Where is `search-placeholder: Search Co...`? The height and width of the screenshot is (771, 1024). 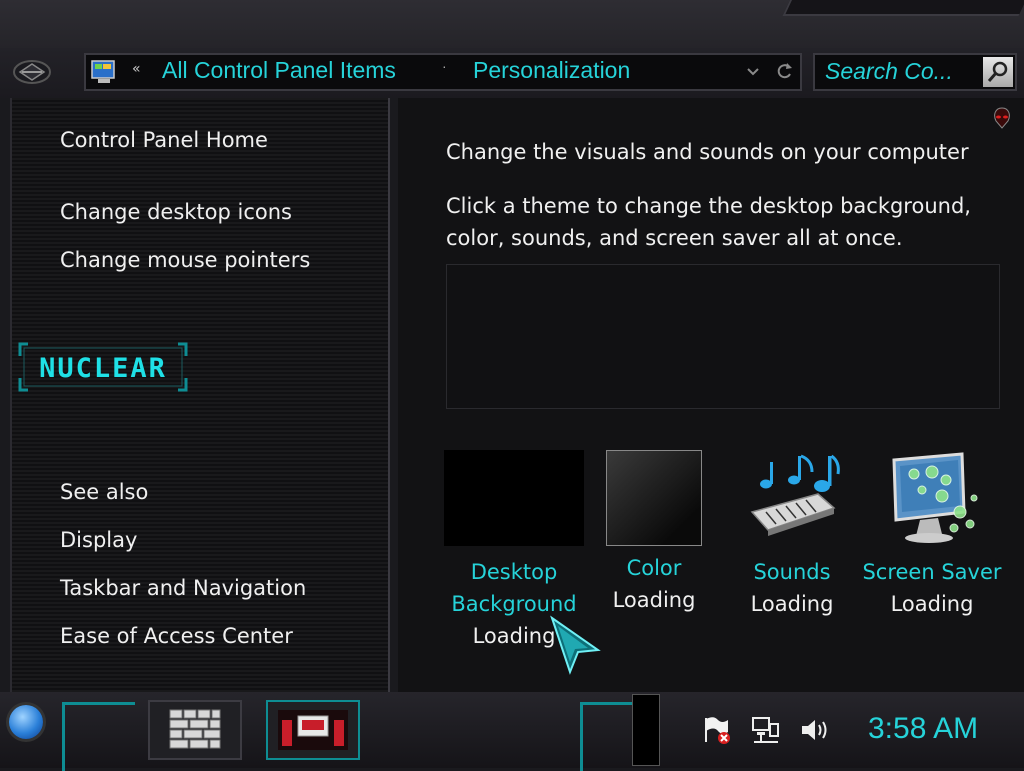 search-placeholder: Search Co... is located at coordinates (889, 71).